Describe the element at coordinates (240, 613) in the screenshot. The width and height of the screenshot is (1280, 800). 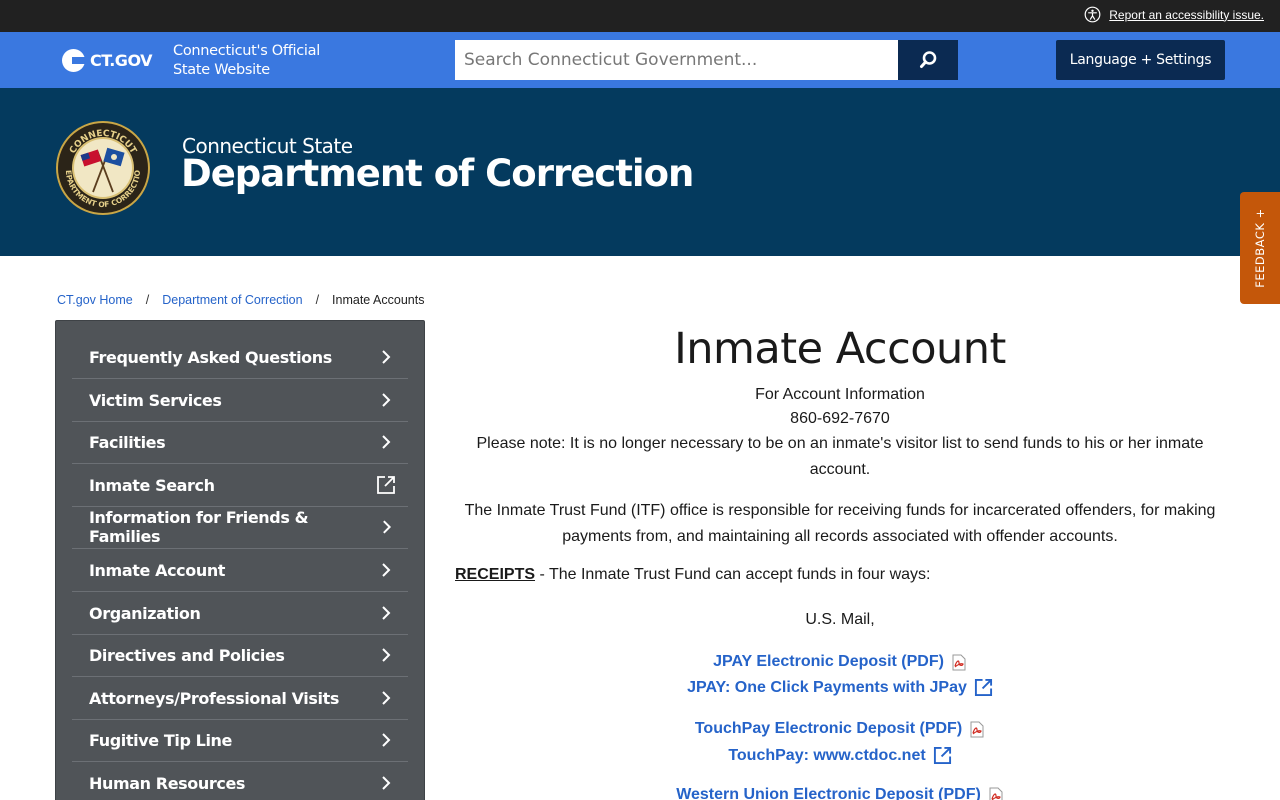
I see `sidebar-item-organization: Organization` at that location.